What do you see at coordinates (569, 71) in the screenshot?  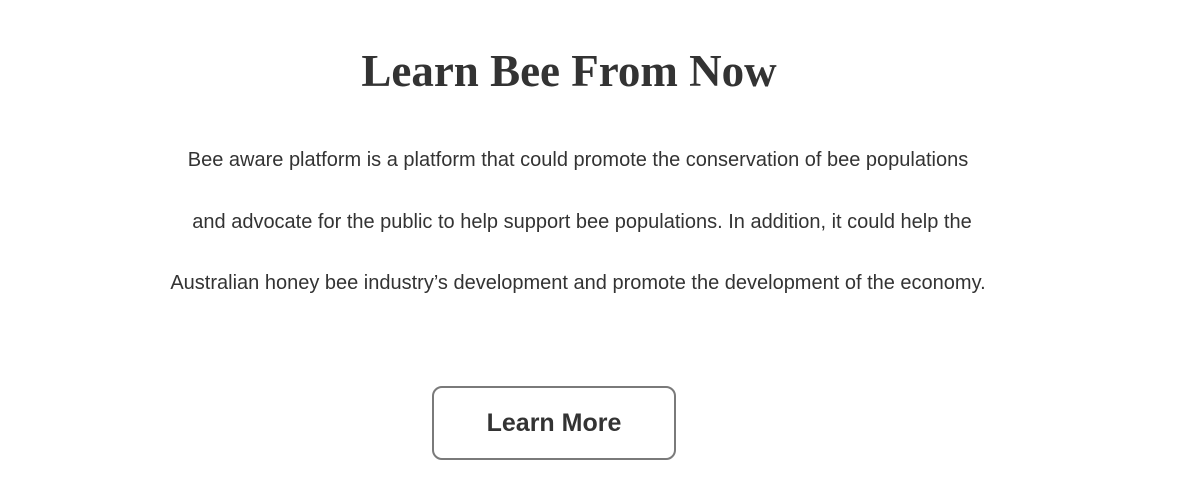 I see `section-title: Learn Bee From Now` at bounding box center [569, 71].